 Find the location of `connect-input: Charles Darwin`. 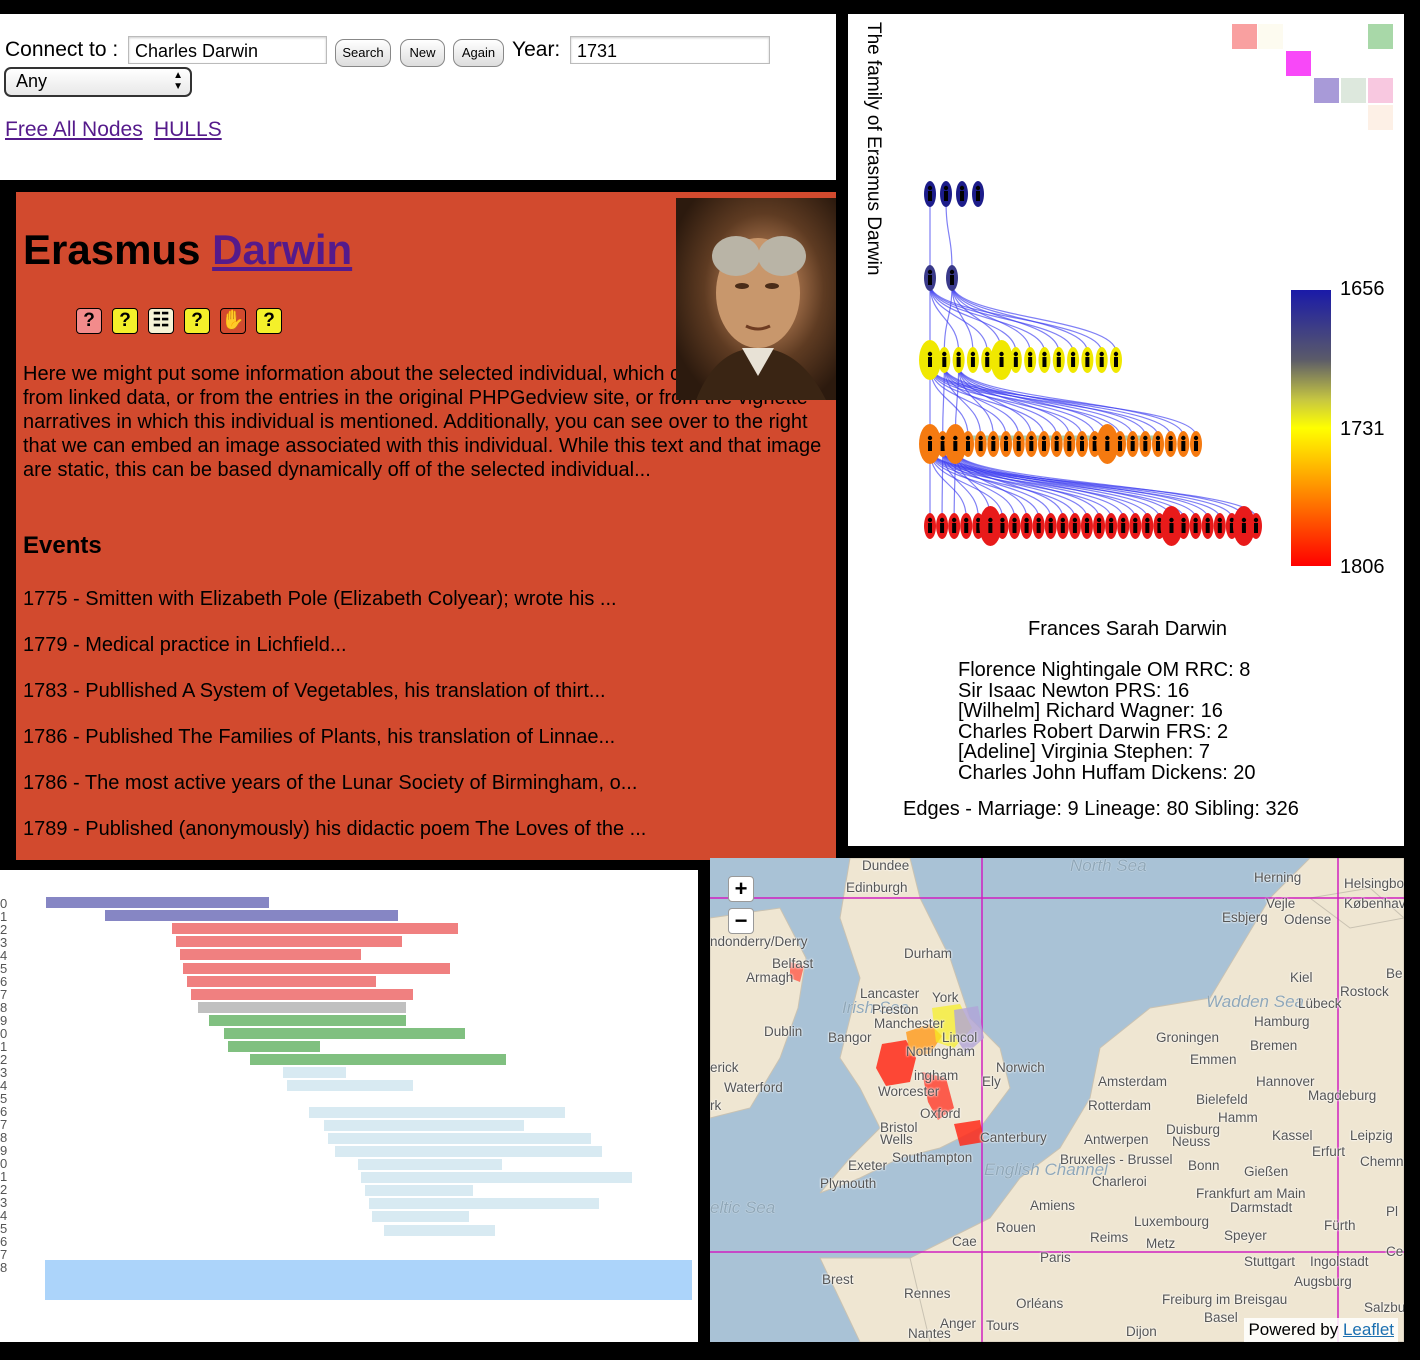

connect-input: Charles Darwin is located at coordinates (227, 50).